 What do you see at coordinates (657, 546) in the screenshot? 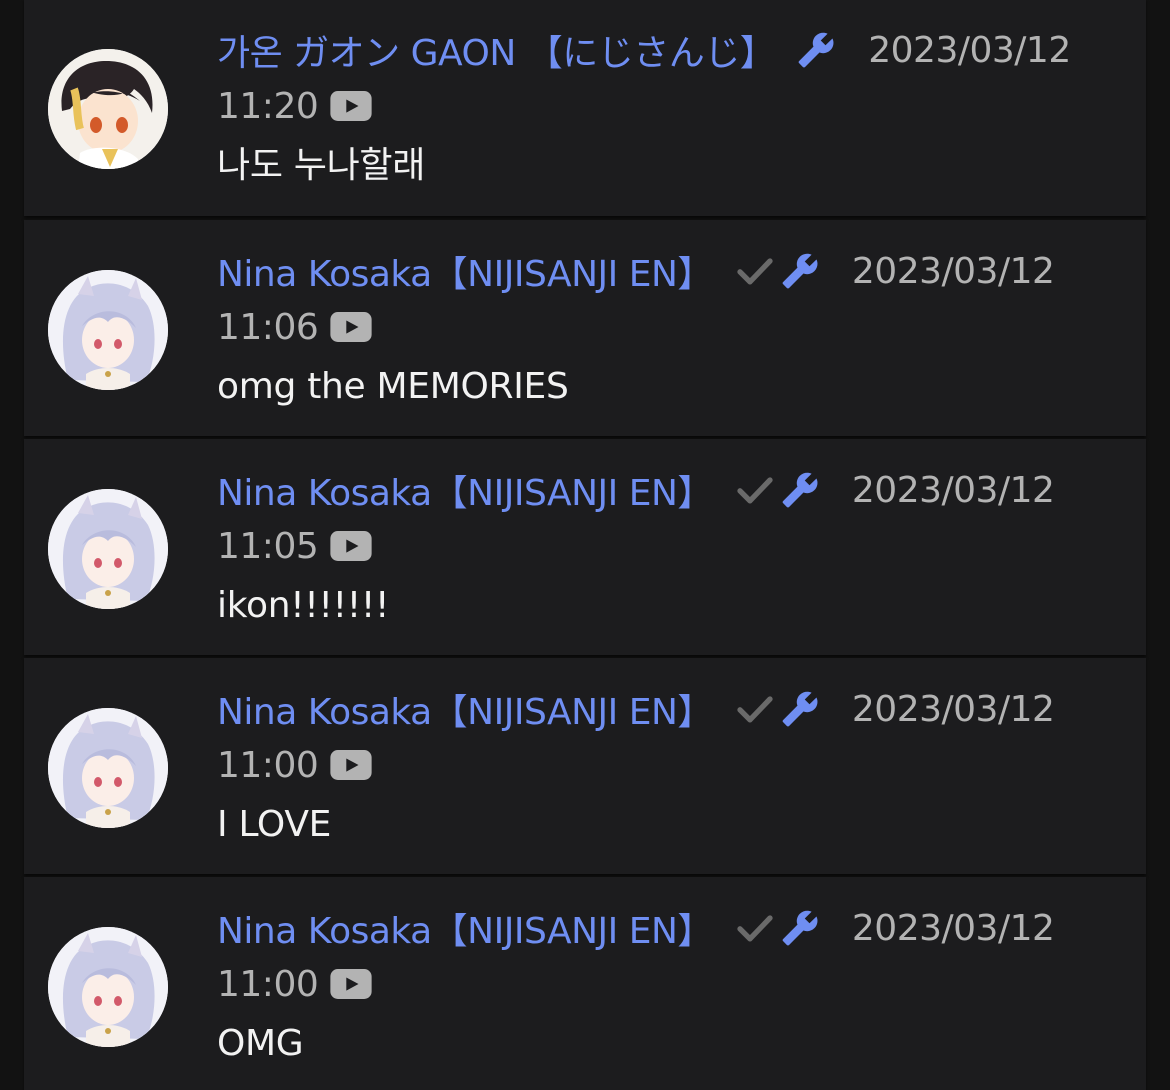
I see `comment-meta: 11:05` at bounding box center [657, 546].